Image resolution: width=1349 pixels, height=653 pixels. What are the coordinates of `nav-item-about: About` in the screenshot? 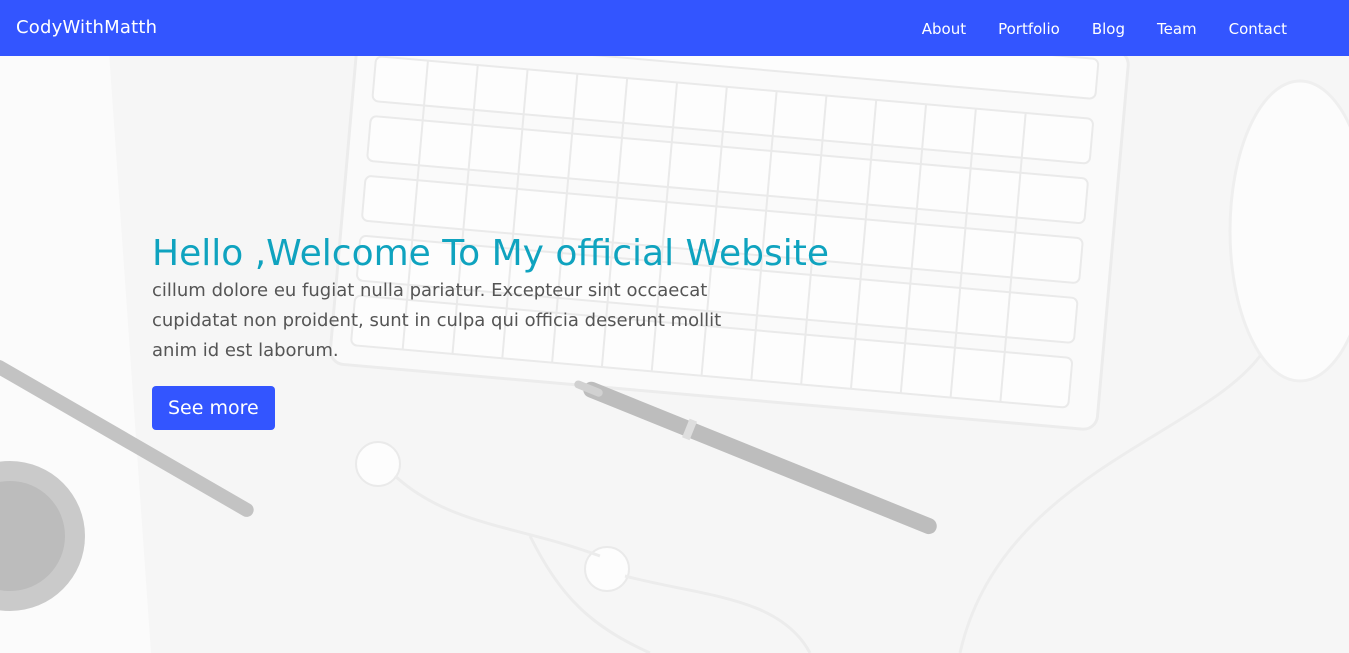 It's located at (944, 28).